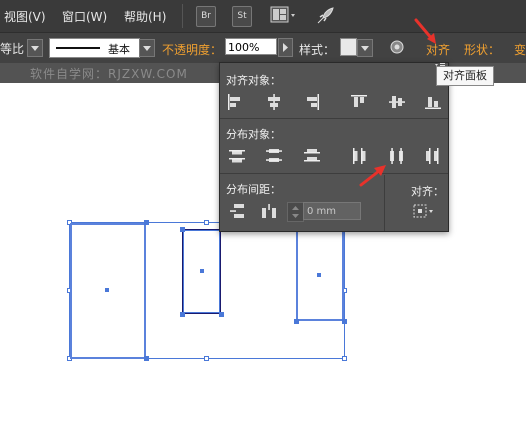  I want to click on rect-left-anchor-tr, so click(146, 222).